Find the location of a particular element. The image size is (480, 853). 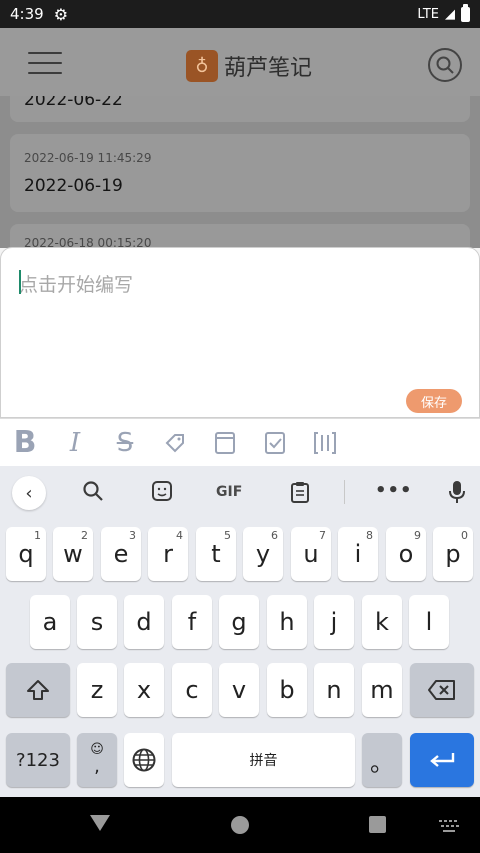

key-hint: 5 is located at coordinates (227, 535).